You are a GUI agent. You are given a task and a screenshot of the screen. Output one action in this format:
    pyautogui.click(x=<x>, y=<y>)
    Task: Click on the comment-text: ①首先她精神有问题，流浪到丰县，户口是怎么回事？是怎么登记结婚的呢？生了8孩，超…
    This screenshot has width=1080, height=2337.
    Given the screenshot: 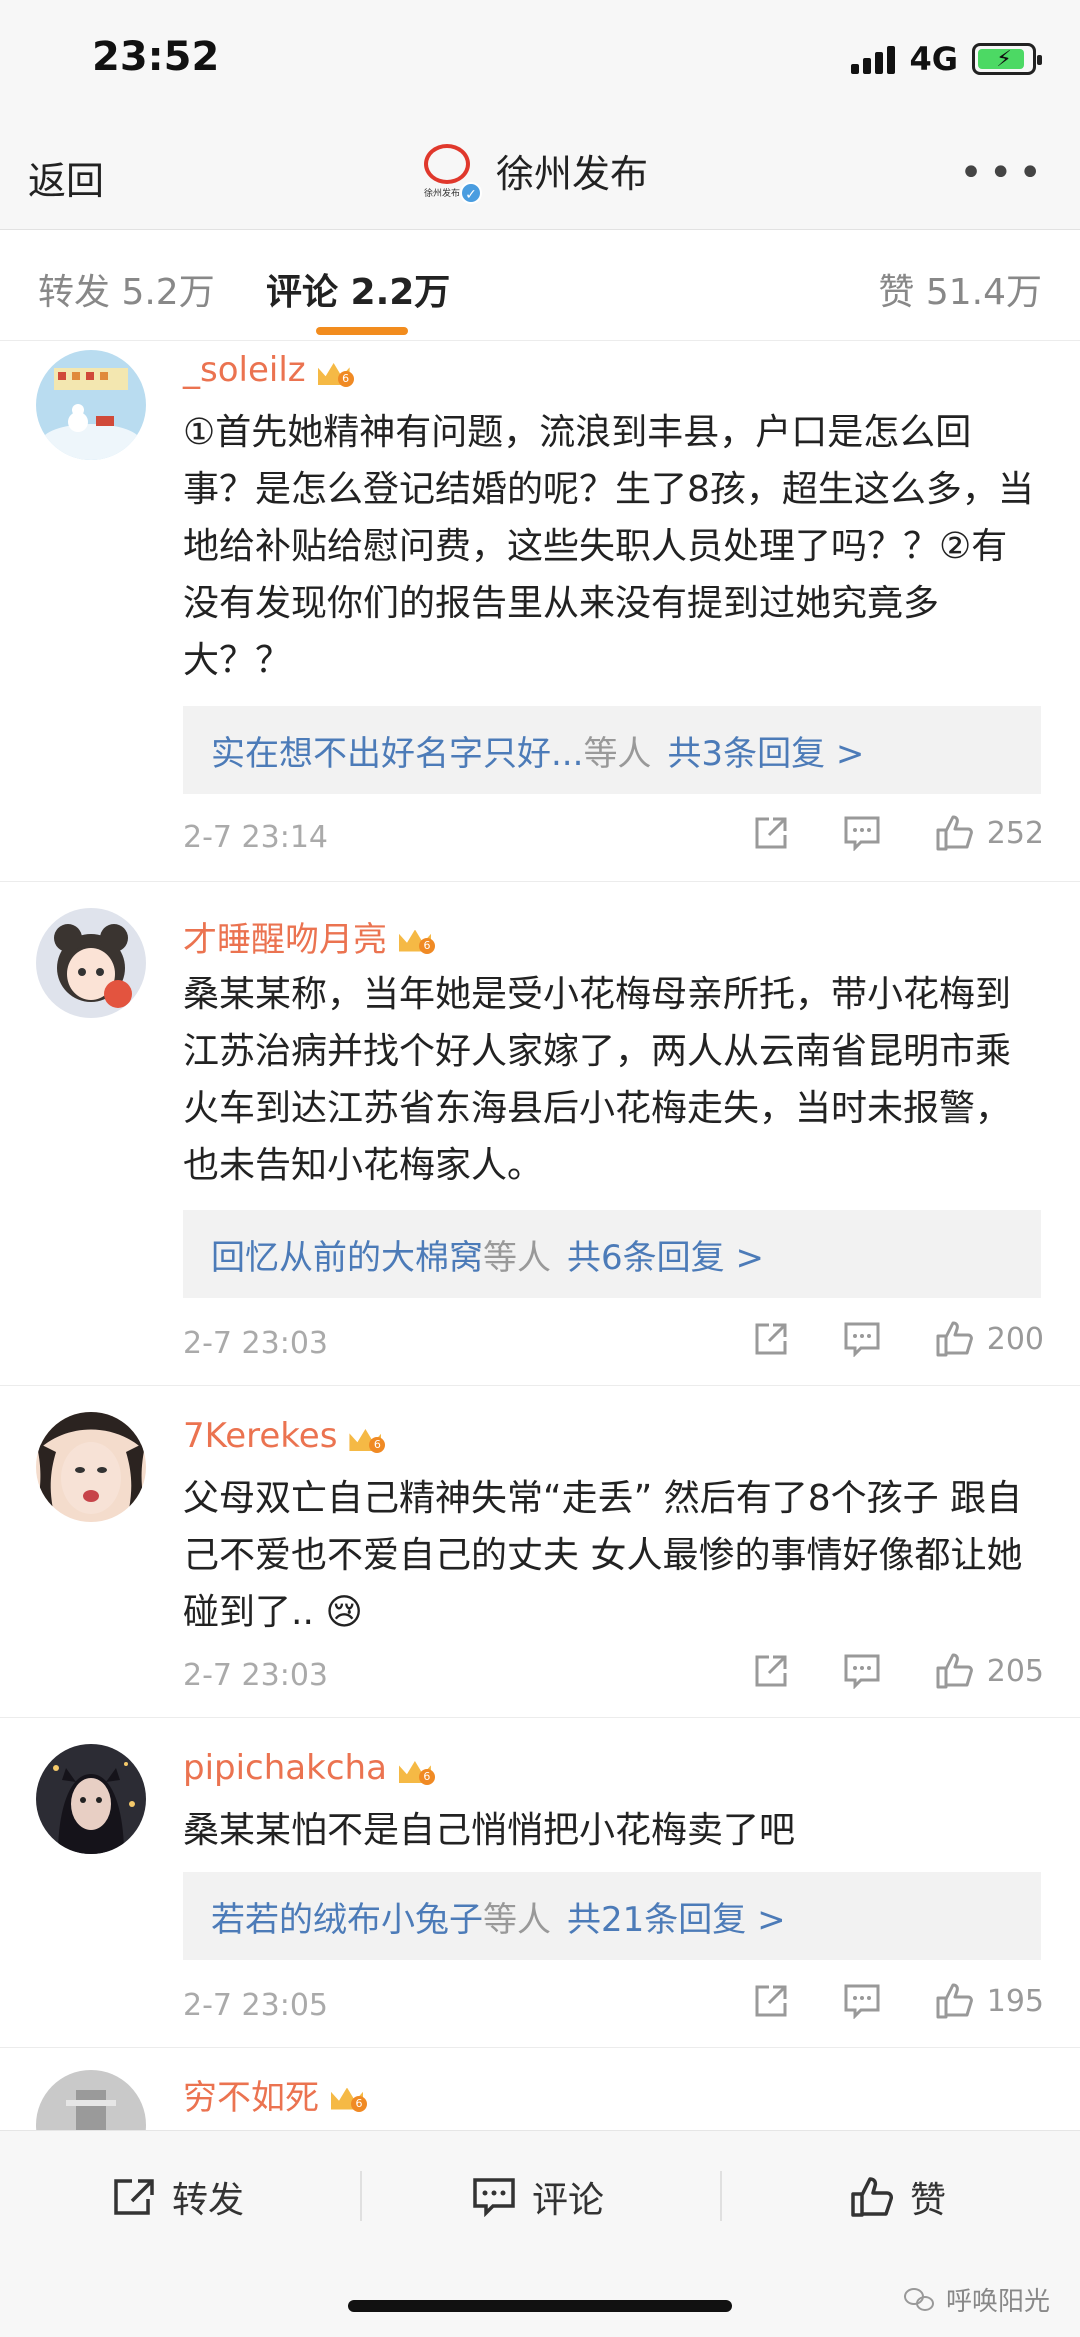 What is the action you would take?
    pyautogui.click(x=608, y=546)
    